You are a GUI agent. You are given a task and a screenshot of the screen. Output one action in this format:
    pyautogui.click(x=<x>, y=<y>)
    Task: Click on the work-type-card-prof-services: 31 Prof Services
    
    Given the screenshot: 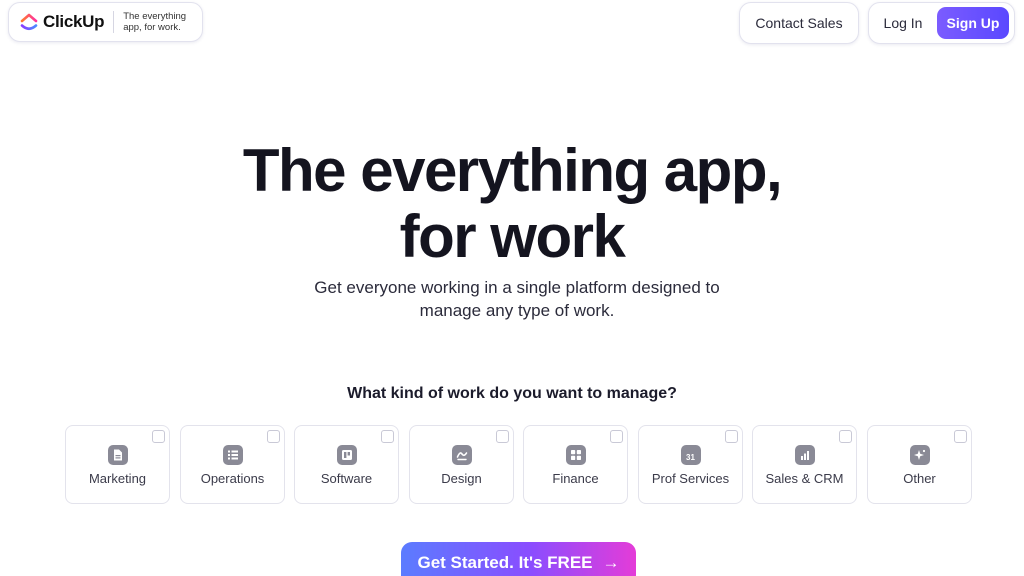 What is the action you would take?
    pyautogui.click(x=690, y=464)
    